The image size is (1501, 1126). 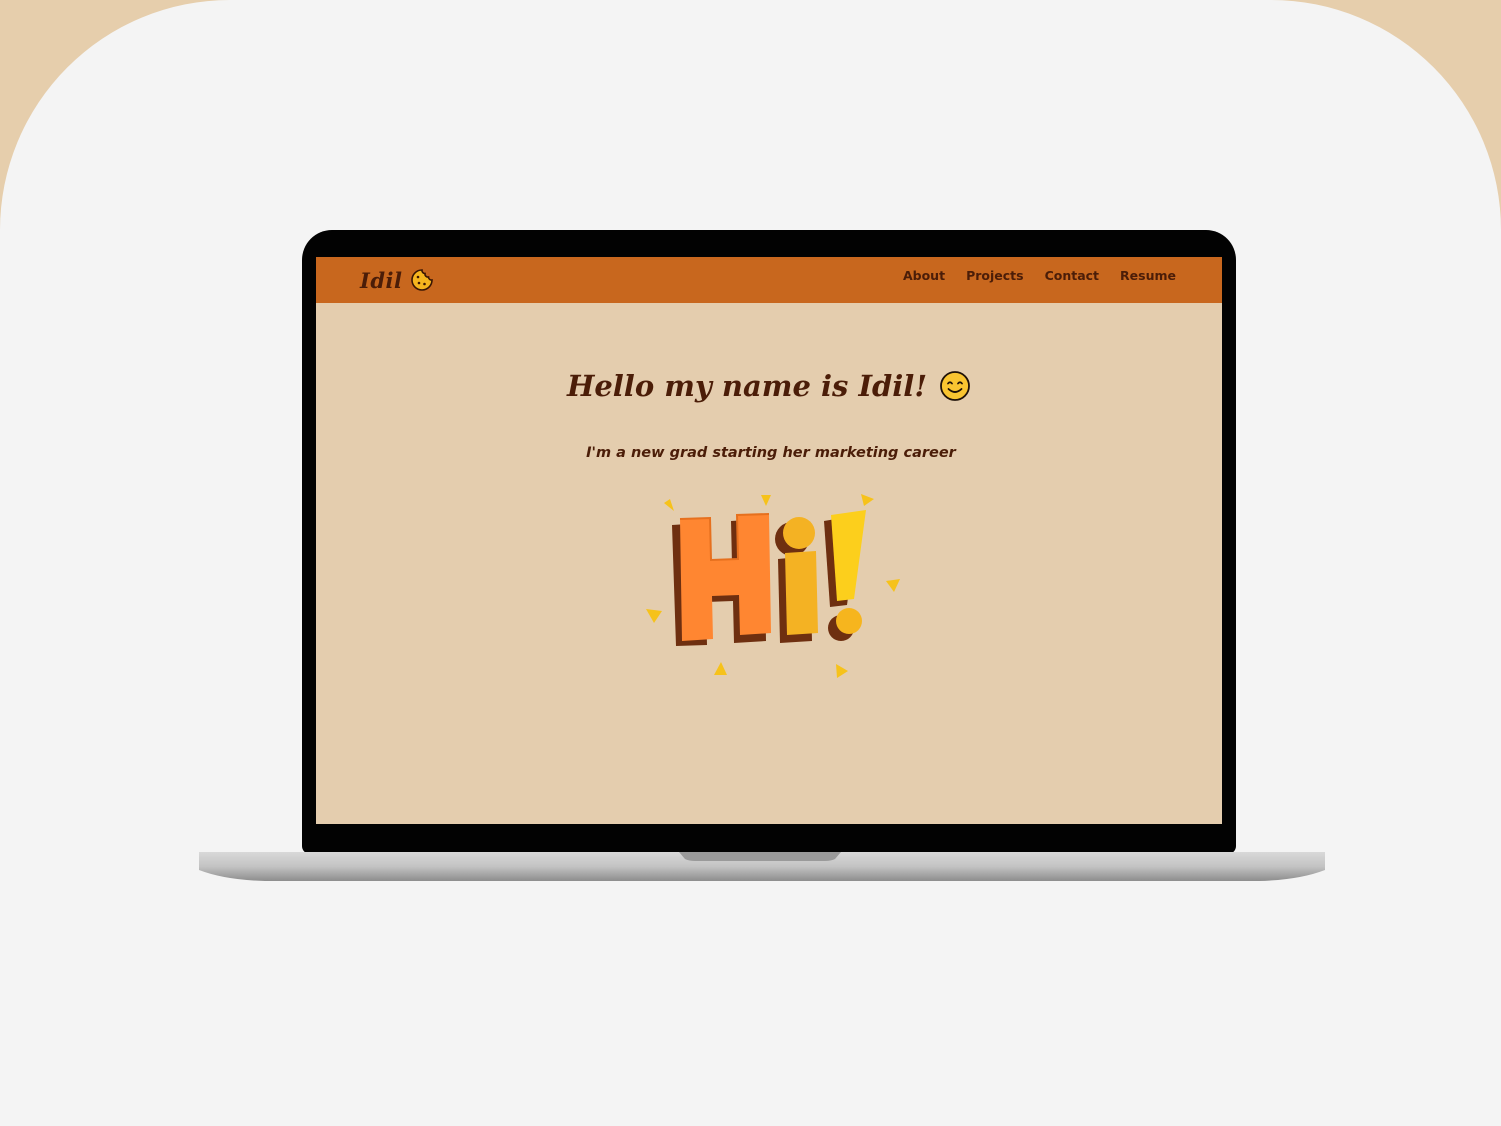 What do you see at coordinates (381, 280) in the screenshot?
I see `brand-name: Idil` at bounding box center [381, 280].